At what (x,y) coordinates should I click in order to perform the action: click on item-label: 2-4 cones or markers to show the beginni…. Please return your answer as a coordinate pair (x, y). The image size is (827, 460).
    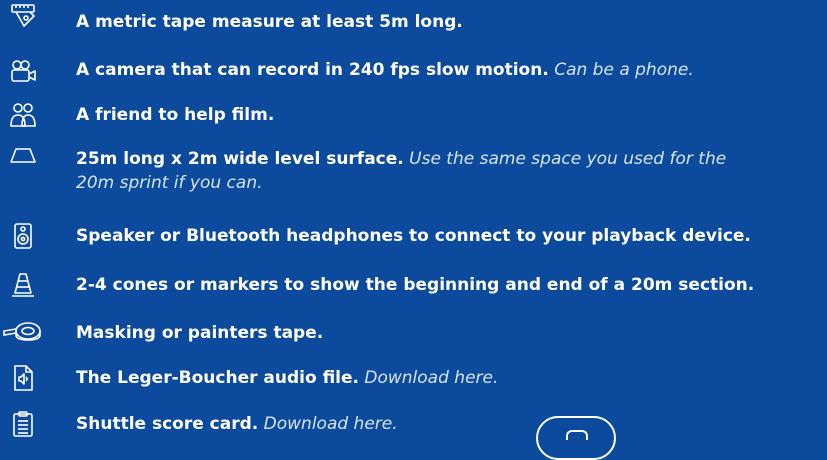
    Looking at the image, I should click on (415, 285).